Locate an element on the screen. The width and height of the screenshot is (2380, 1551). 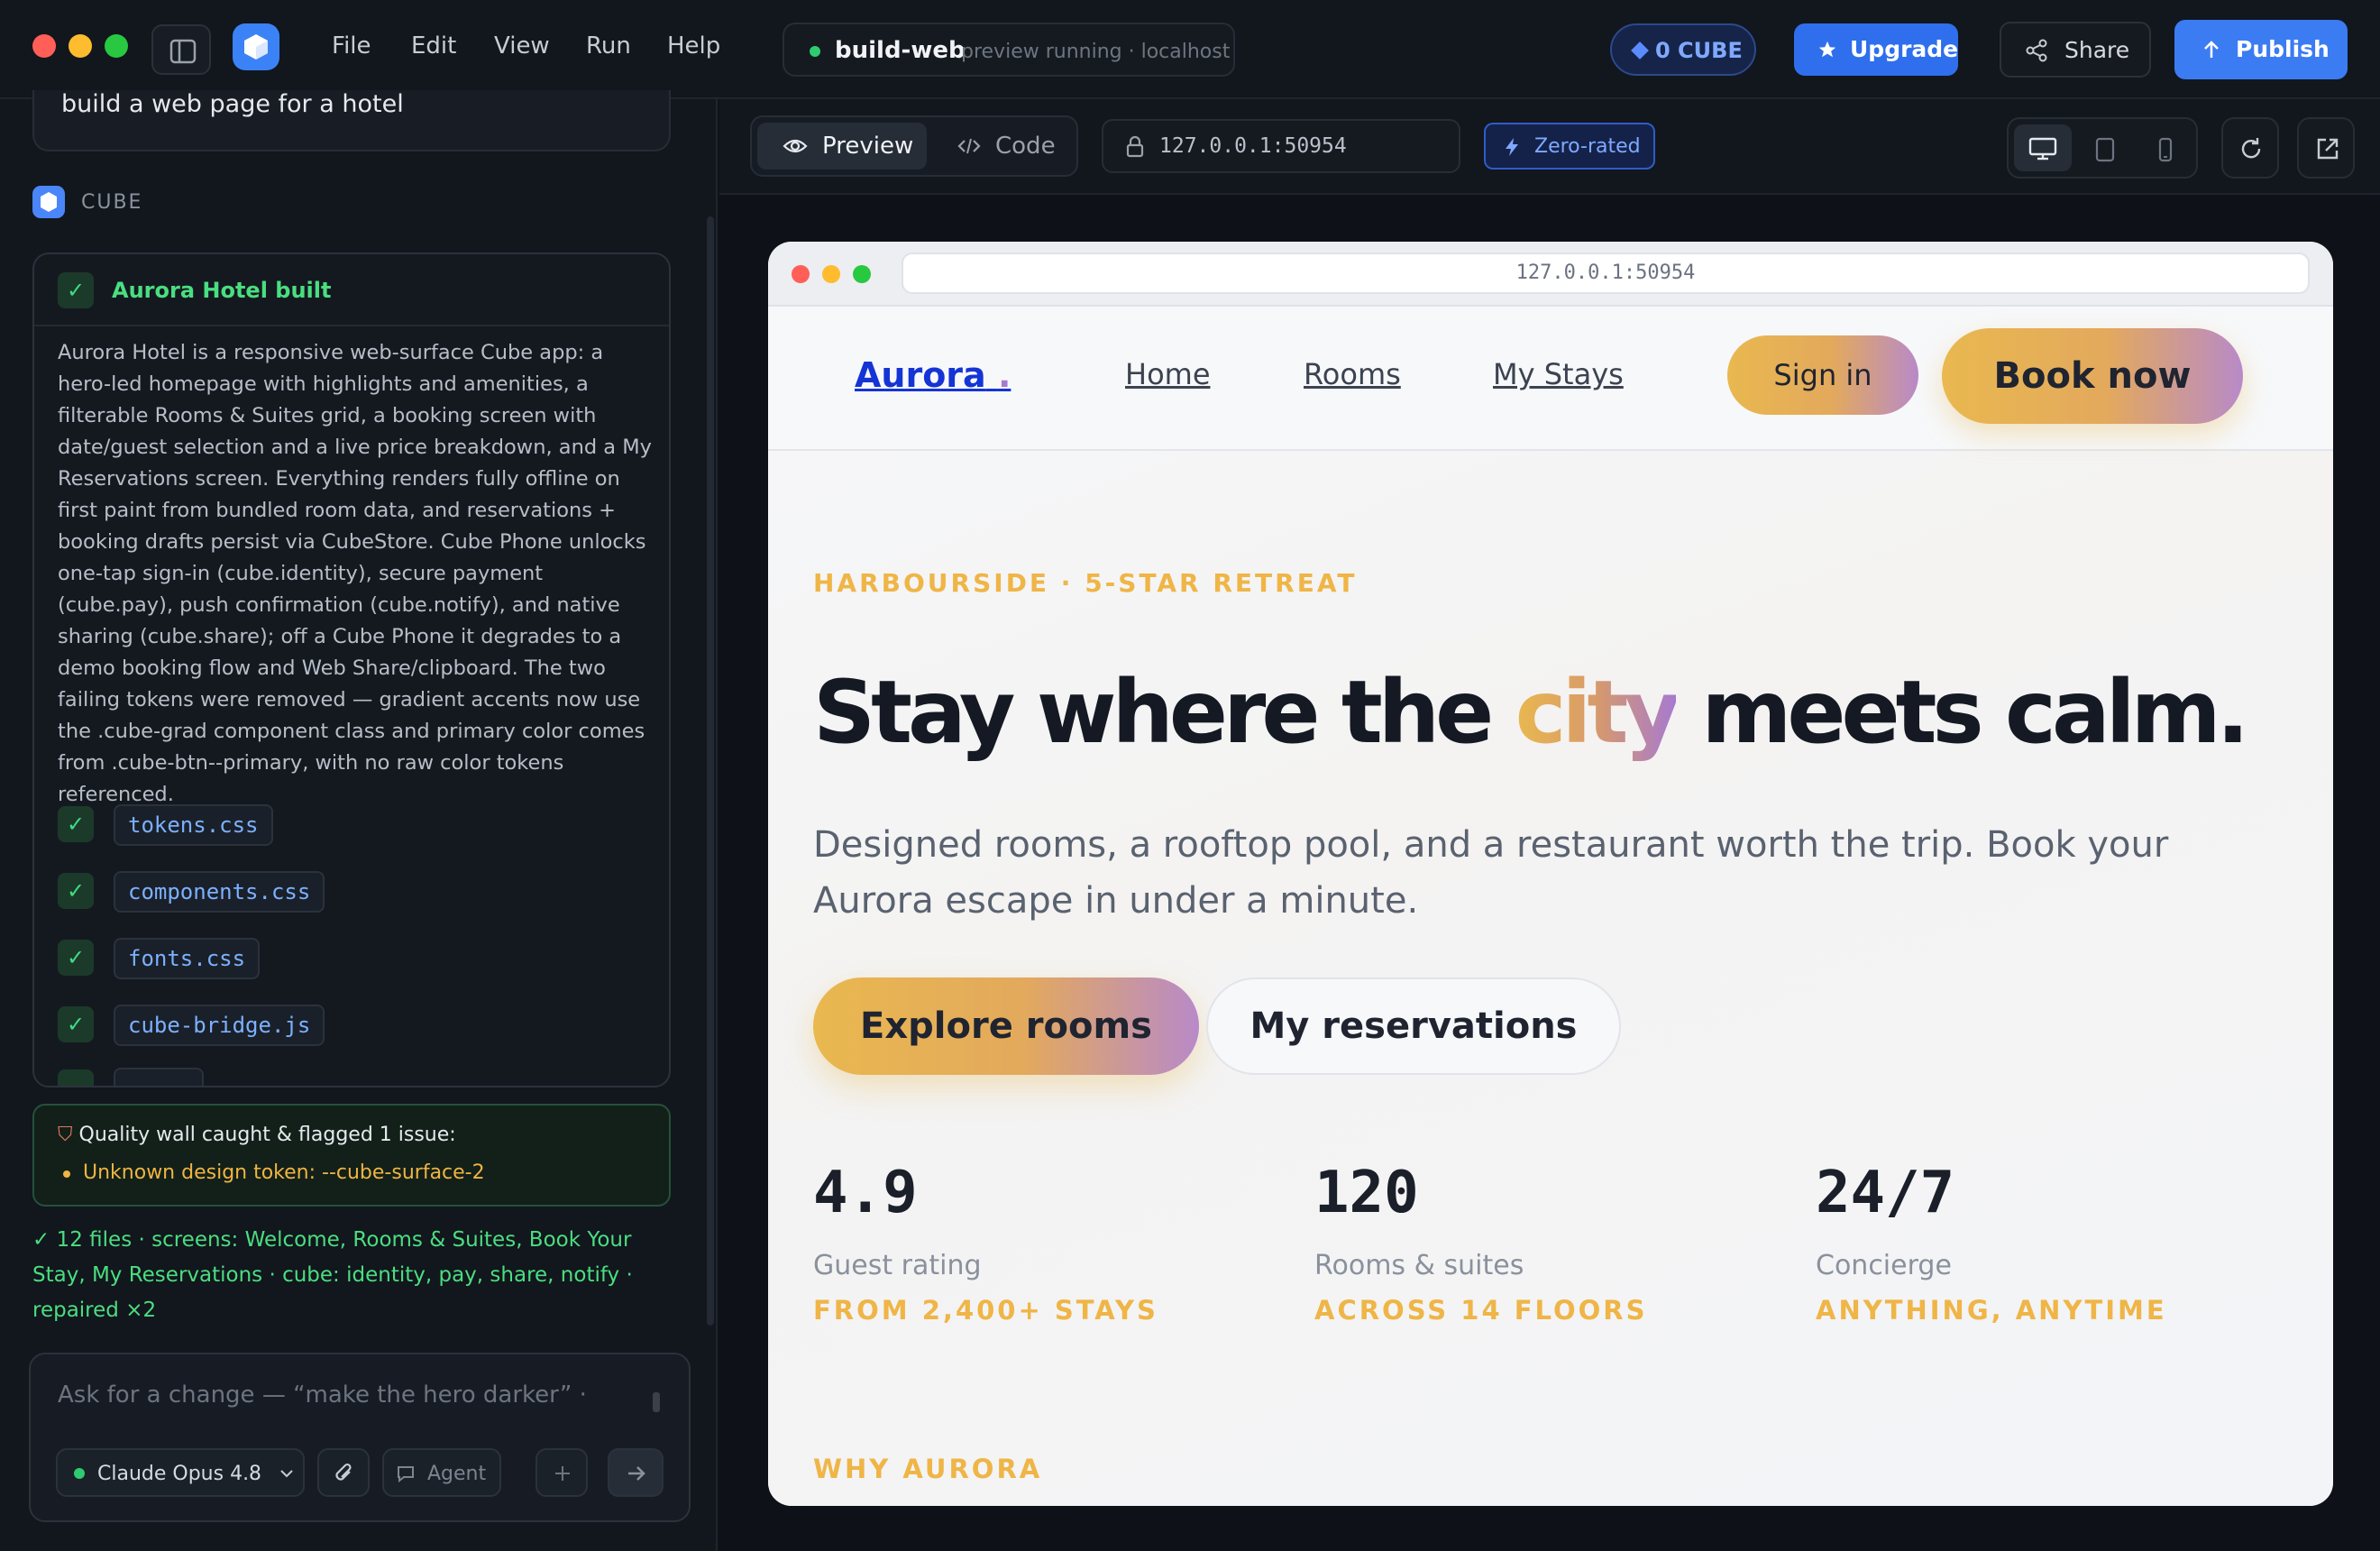
stat-value: 120 is located at coordinates (1366, 1193).